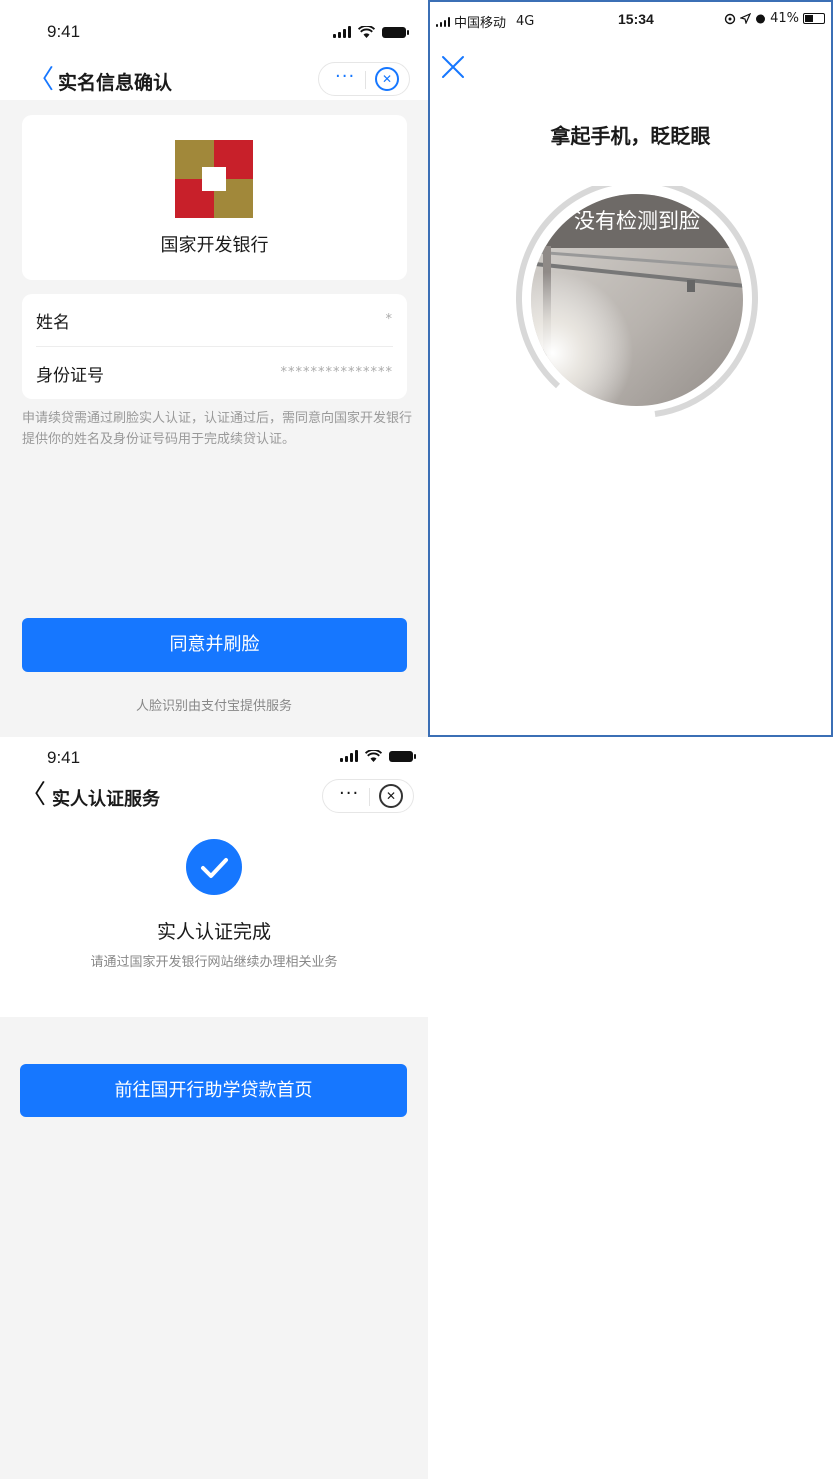 Image resolution: width=833 pixels, height=1479 pixels. What do you see at coordinates (453, 67) in the screenshot?
I see `close-icon` at bounding box center [453, 67].